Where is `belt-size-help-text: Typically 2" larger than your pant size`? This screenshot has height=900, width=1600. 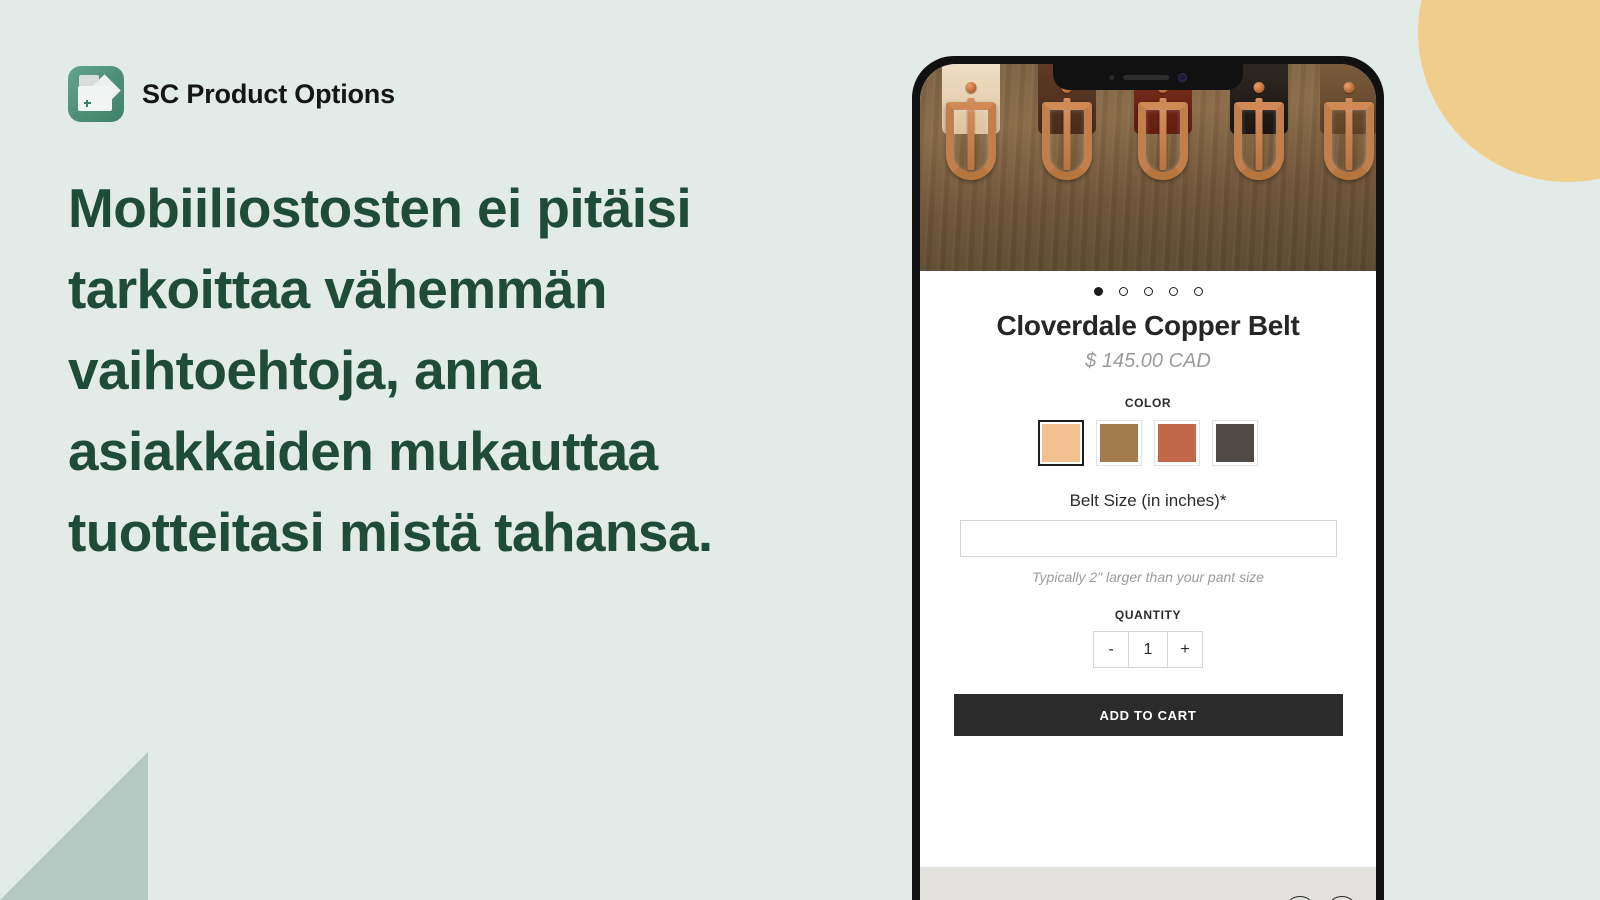
belt-size-help-text: Typically 2" larger than your pant size is located at coordinates (1148, 577).